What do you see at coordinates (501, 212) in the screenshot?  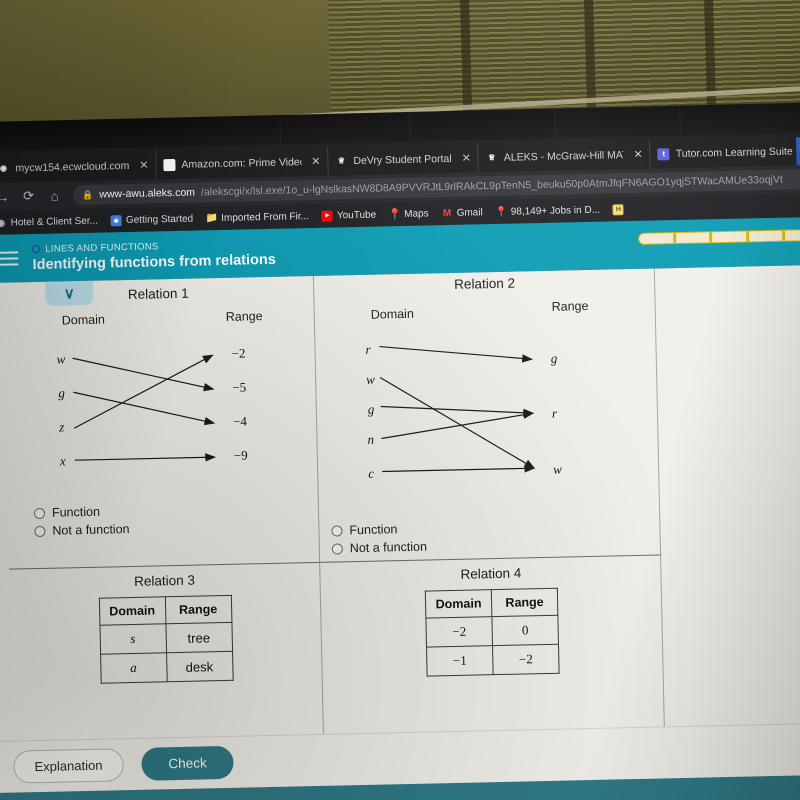 I see `jobs-icon: 📍` at bounding box center [501, 212].